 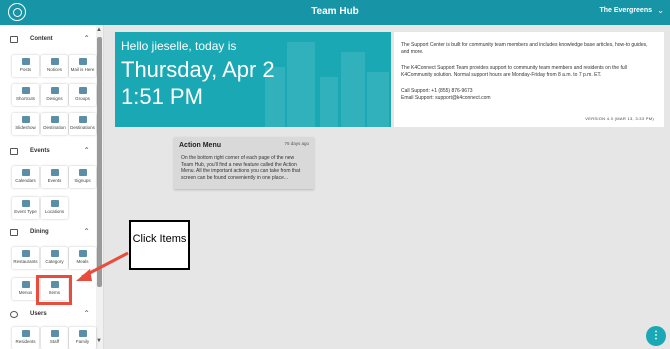 What do you see at coordinates (162, 96) in the screenshot?
I see `time-text: 1:51 PM` at bounding box center [162, 96].